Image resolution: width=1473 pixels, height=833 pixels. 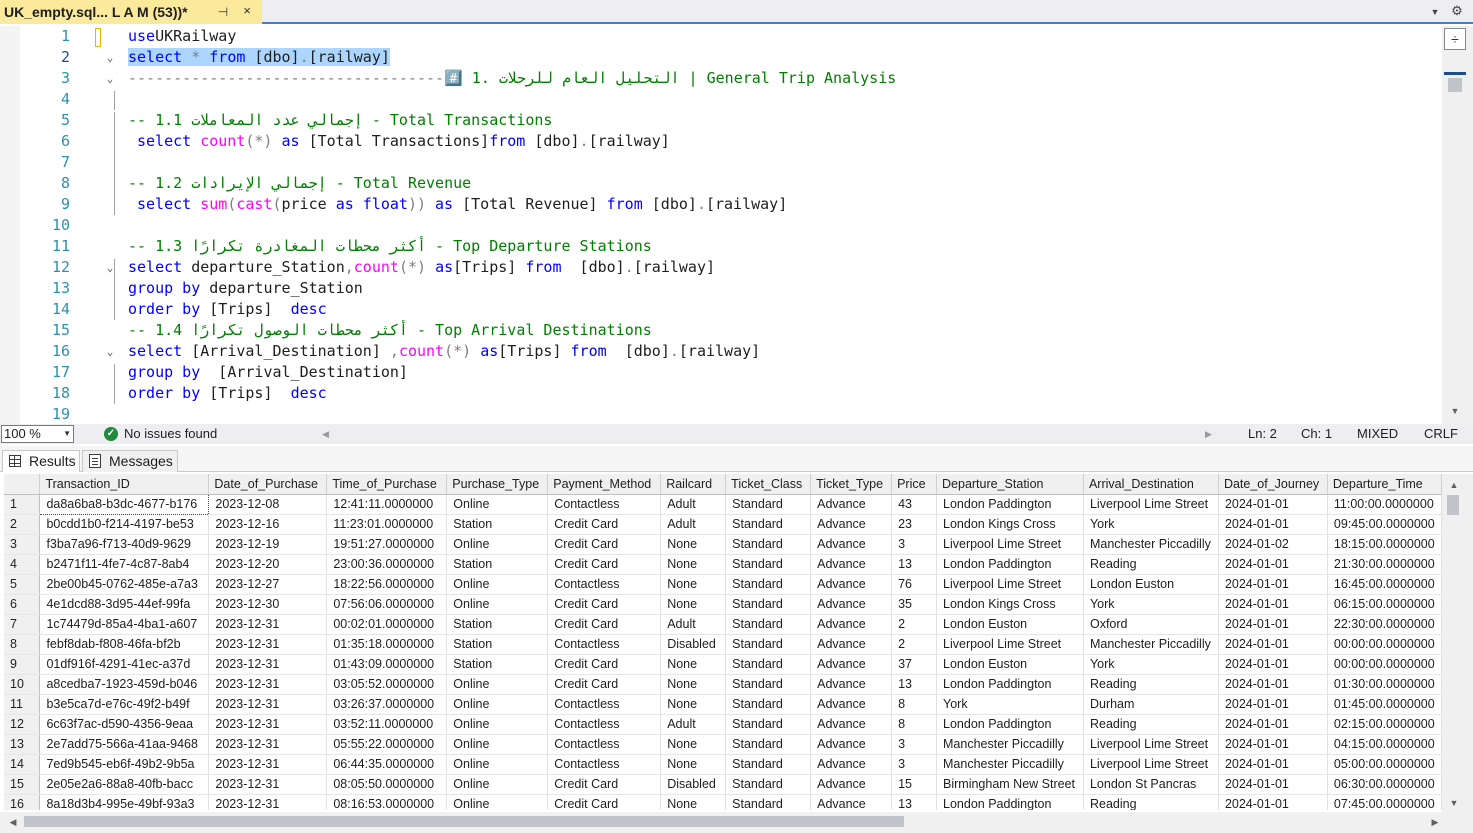 I want to click on table-cell: 05:00:00.0000000, so click(x=1384, y=764).